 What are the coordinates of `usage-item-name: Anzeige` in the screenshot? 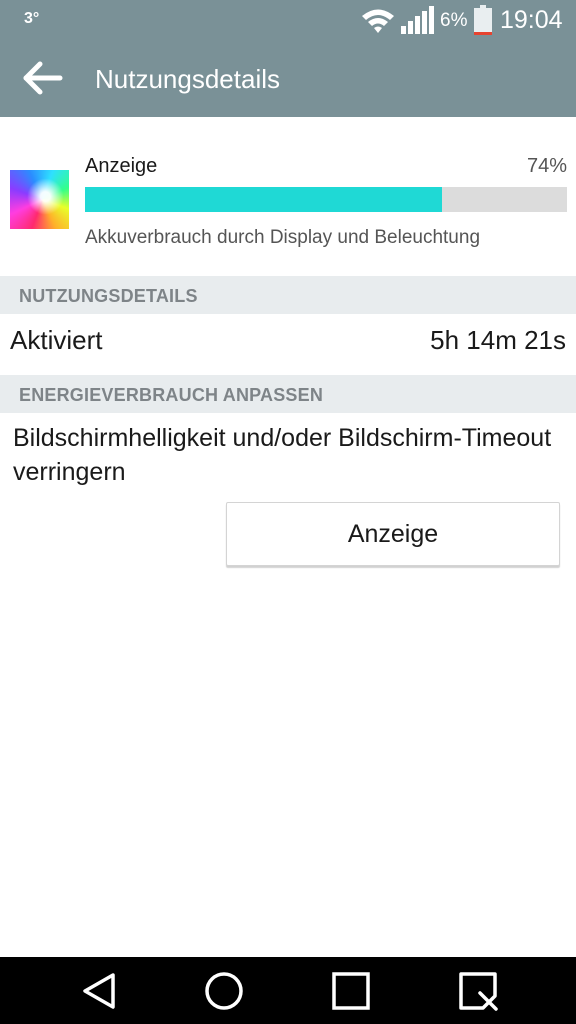 It's located at (121, 166).